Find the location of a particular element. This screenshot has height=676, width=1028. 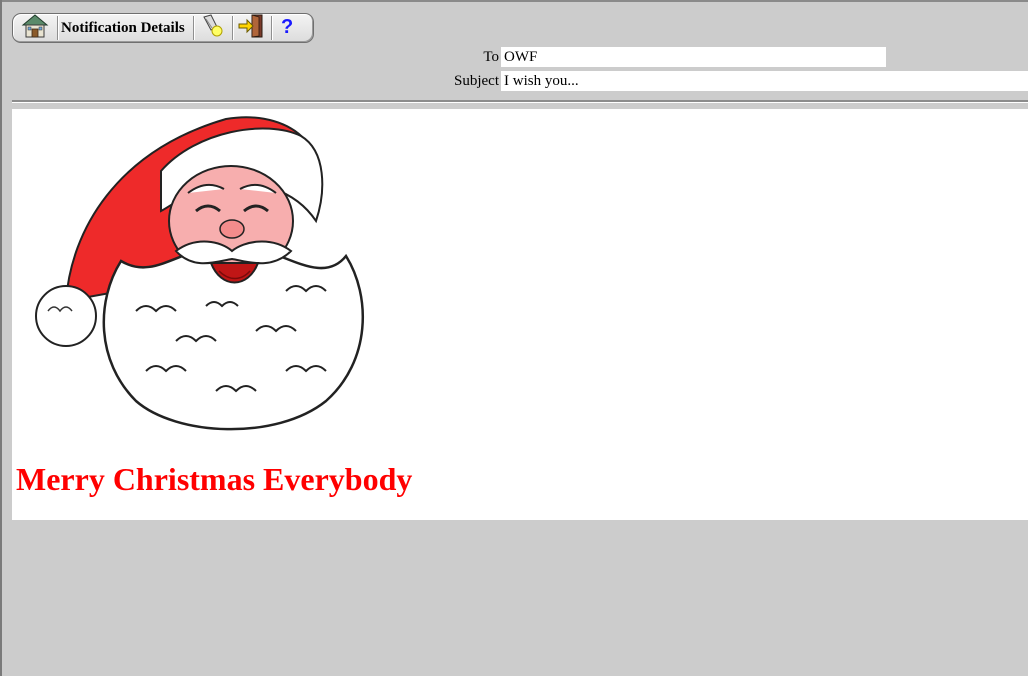

home-button is located at coordinates (35, 28).